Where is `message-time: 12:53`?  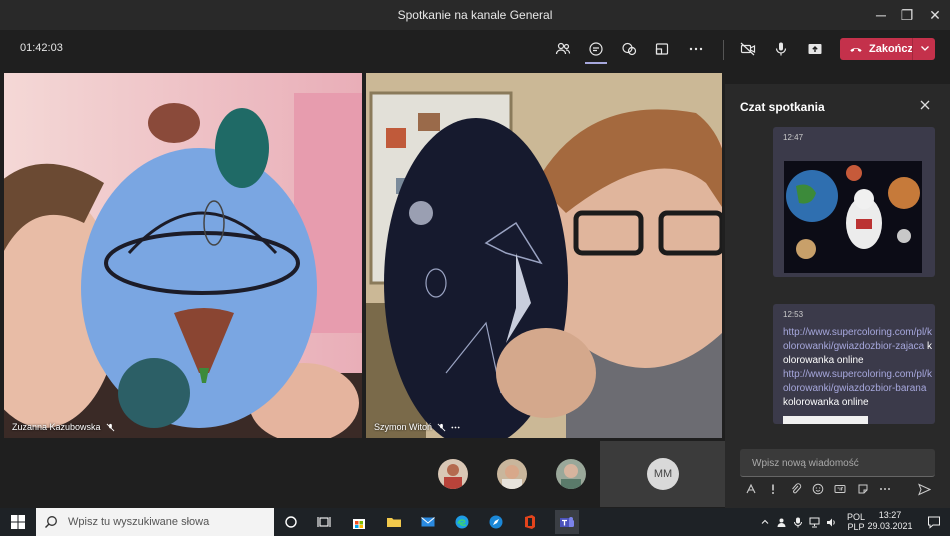
message-time: 12:53 is located at coordinates (793, 314).